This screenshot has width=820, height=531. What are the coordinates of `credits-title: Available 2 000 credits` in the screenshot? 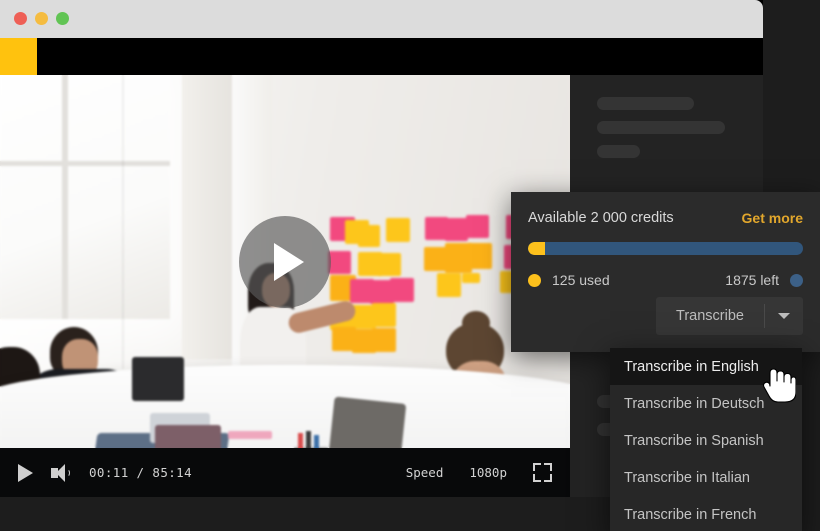 It's located at (601, 218).